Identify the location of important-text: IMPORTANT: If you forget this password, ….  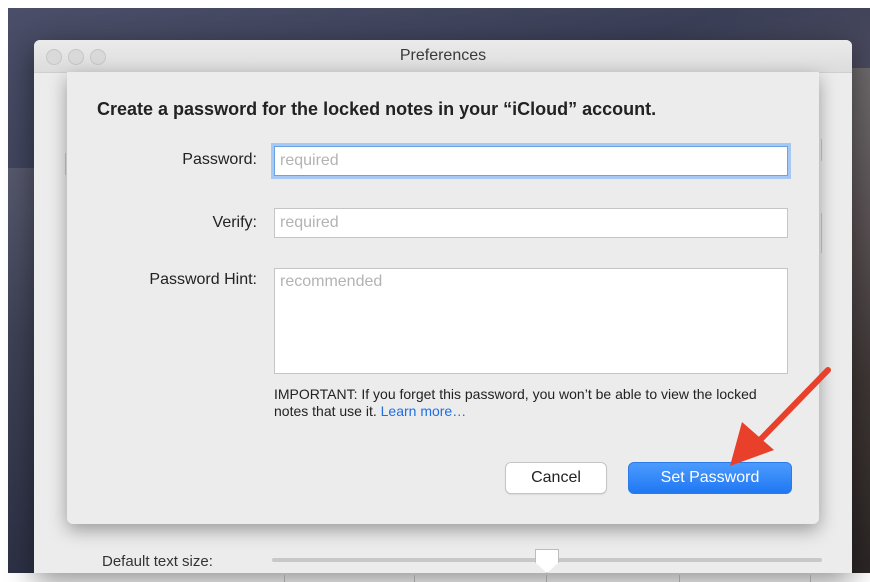
(515, 402).